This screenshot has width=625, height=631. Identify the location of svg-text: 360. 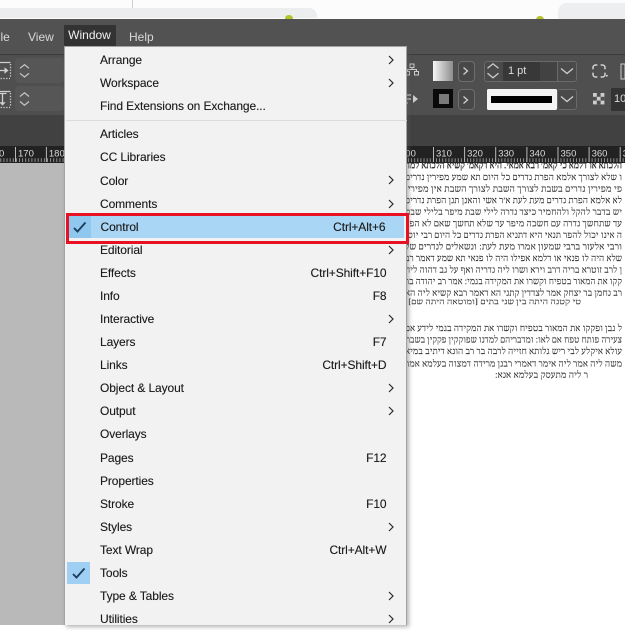
(600, 154).